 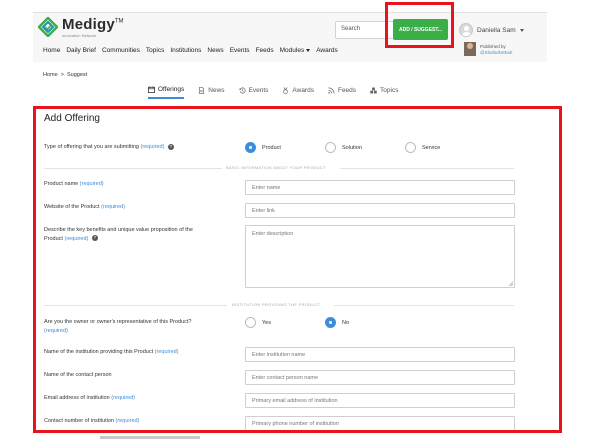 What do you see at coordinates (331, 90) in the screenshot?
I see `rss-icon` at bounding box center [331, 90].